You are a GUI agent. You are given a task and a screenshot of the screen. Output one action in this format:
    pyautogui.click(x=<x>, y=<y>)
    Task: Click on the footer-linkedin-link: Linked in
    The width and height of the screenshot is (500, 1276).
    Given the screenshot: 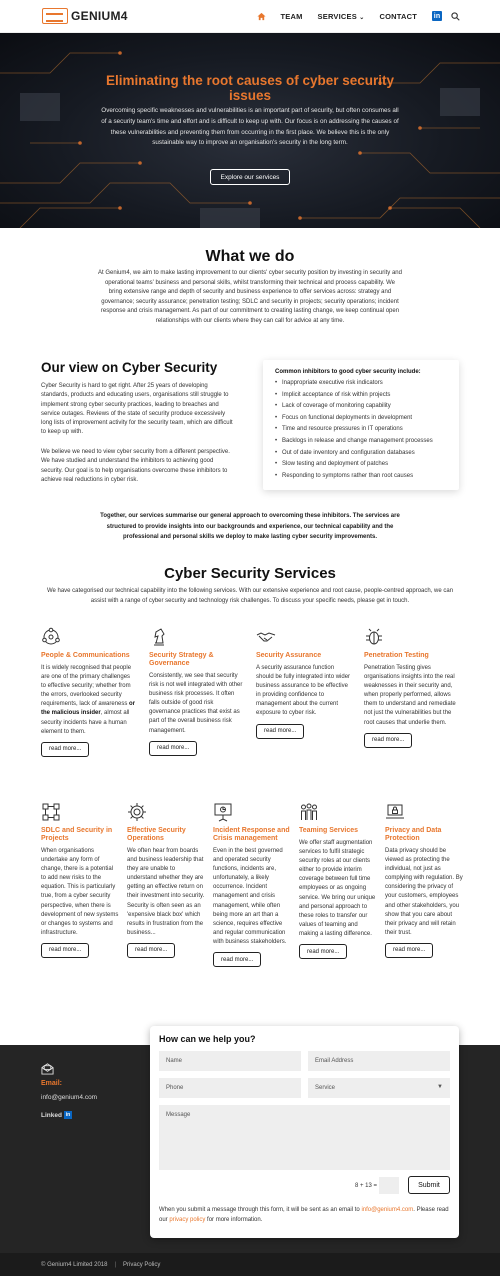 What is the action you would take?
    pyautogui.click(x=56, y=1115)
    